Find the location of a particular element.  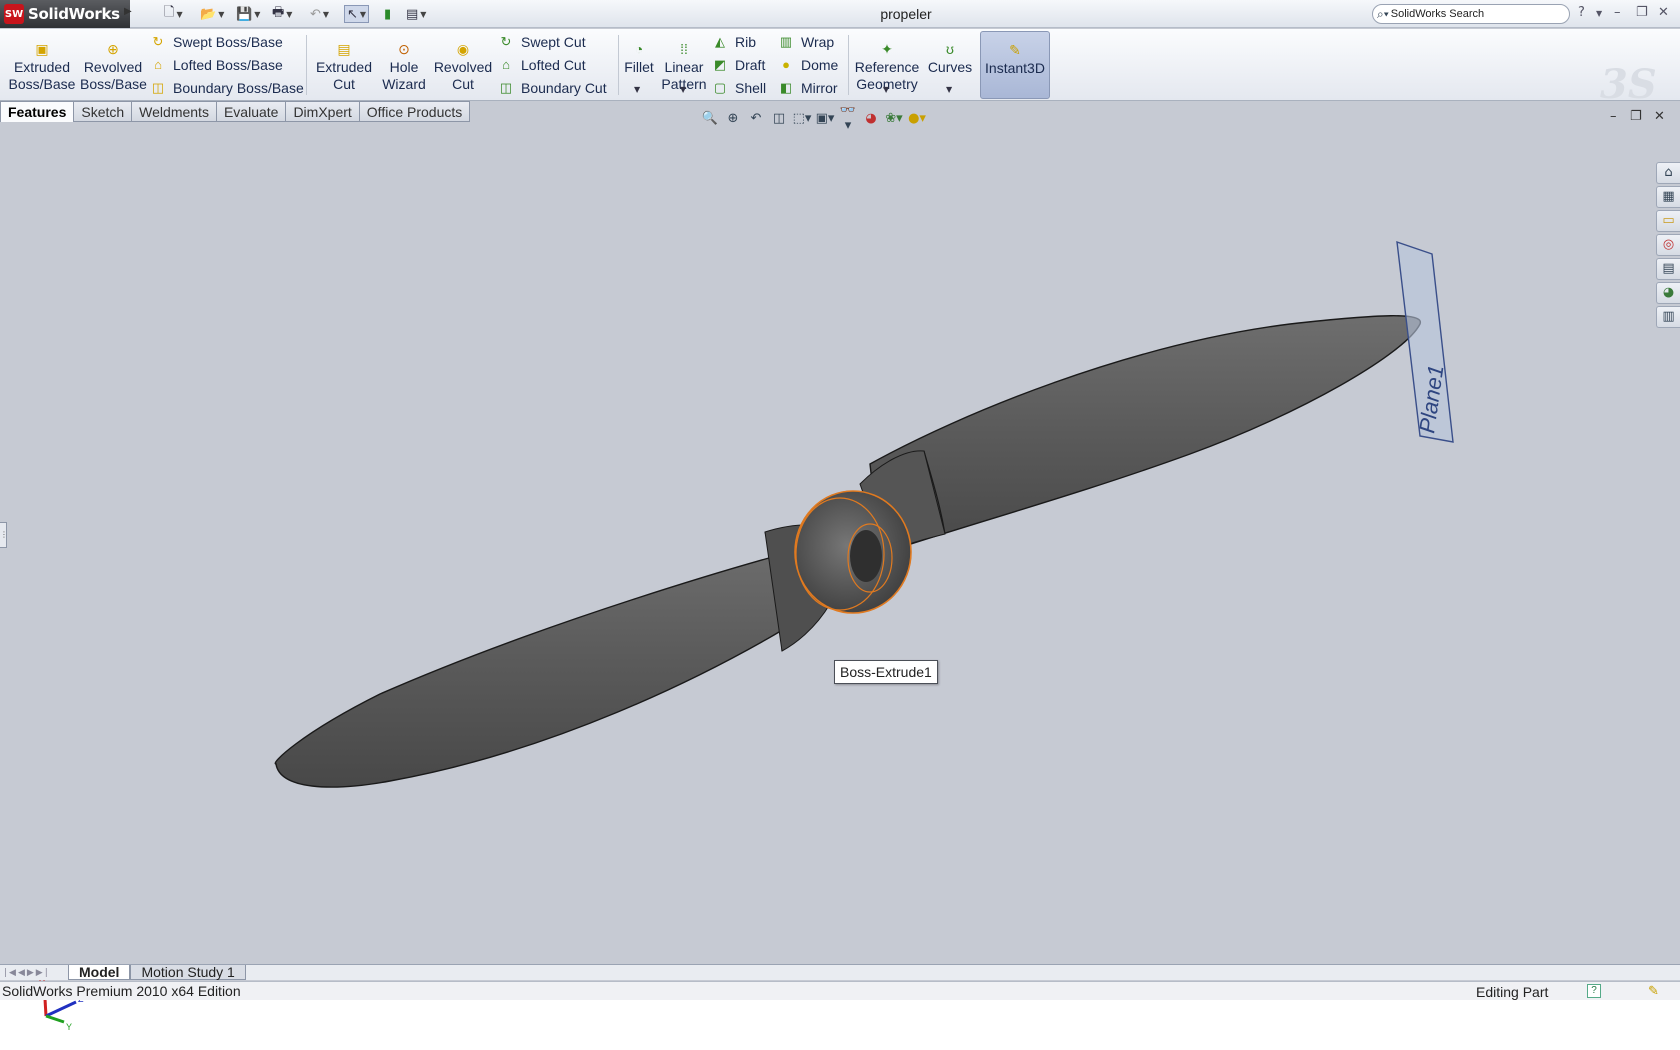

edition-text: SolidWorks Premium 2010 x64 Edition is located at coordinates (121, 991).